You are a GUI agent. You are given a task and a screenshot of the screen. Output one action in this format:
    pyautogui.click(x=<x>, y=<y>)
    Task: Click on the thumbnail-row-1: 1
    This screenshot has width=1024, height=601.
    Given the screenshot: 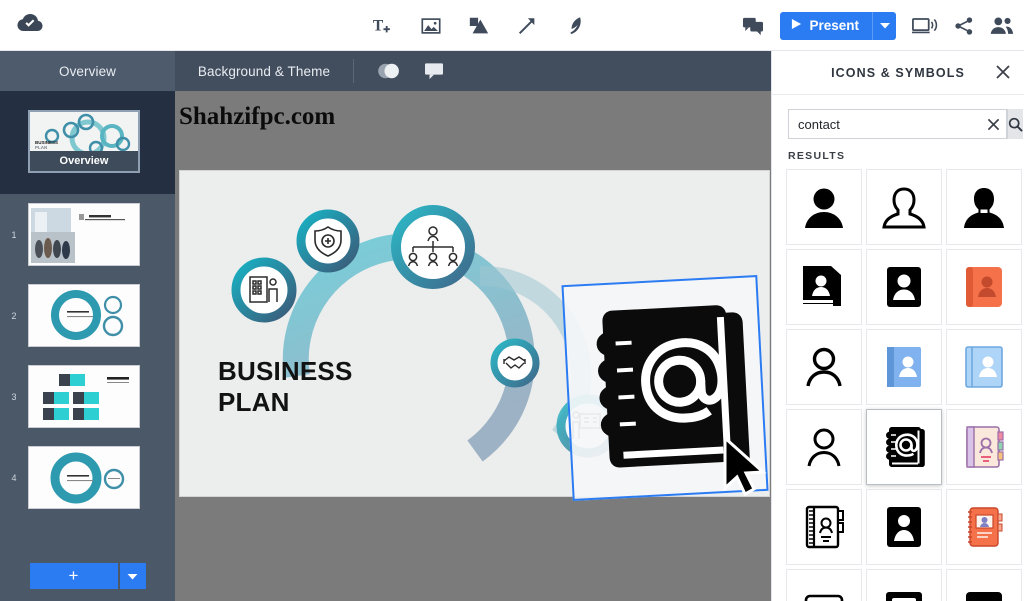 What is the action you would take?
    pyautogui.click(x=87, y=234)
    